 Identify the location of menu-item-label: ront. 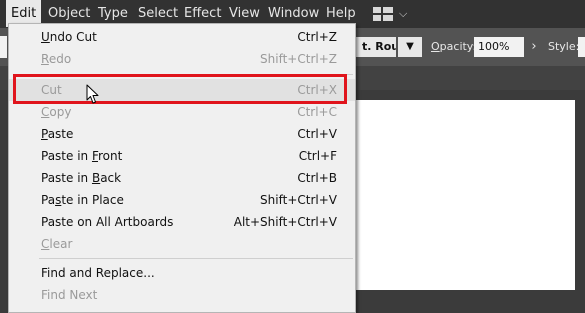
(110, 156).